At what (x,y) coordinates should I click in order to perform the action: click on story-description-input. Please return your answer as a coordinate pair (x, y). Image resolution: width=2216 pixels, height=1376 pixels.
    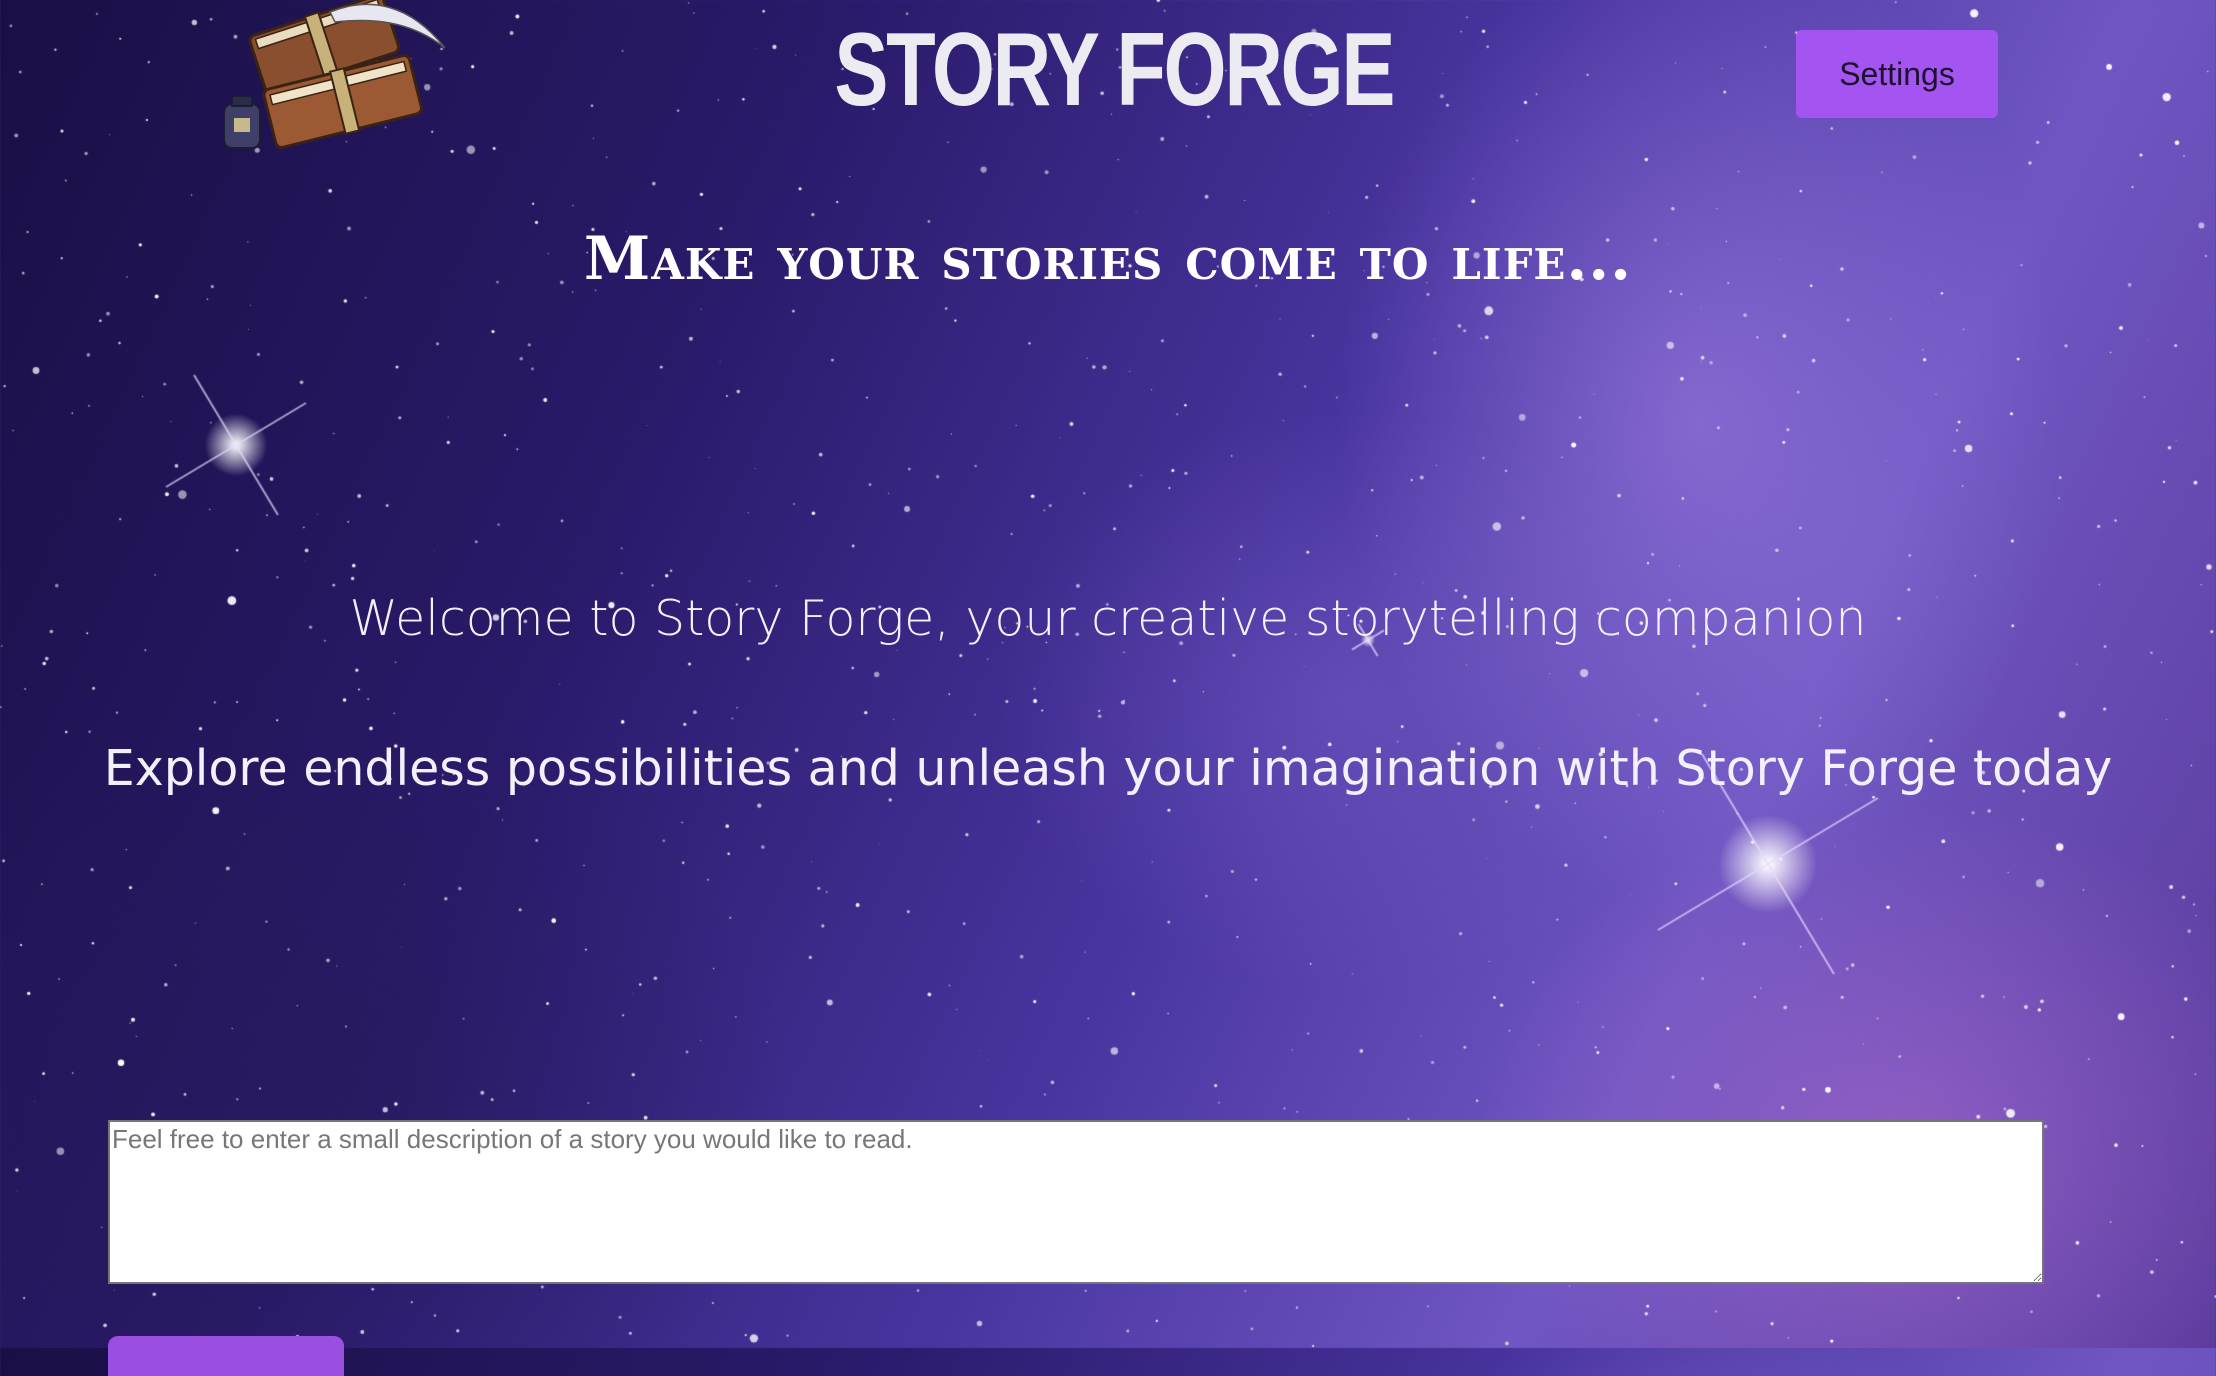
    Looking at the image, I should click on (1076, 1202).